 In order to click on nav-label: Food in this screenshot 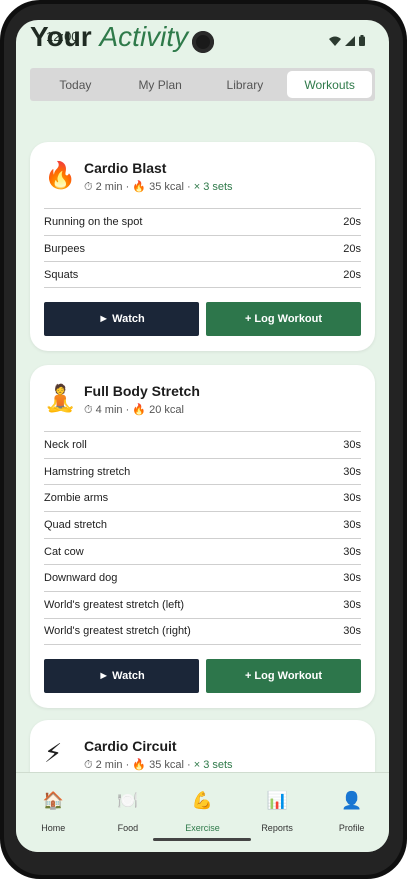, I will do `click(128, 828)`.